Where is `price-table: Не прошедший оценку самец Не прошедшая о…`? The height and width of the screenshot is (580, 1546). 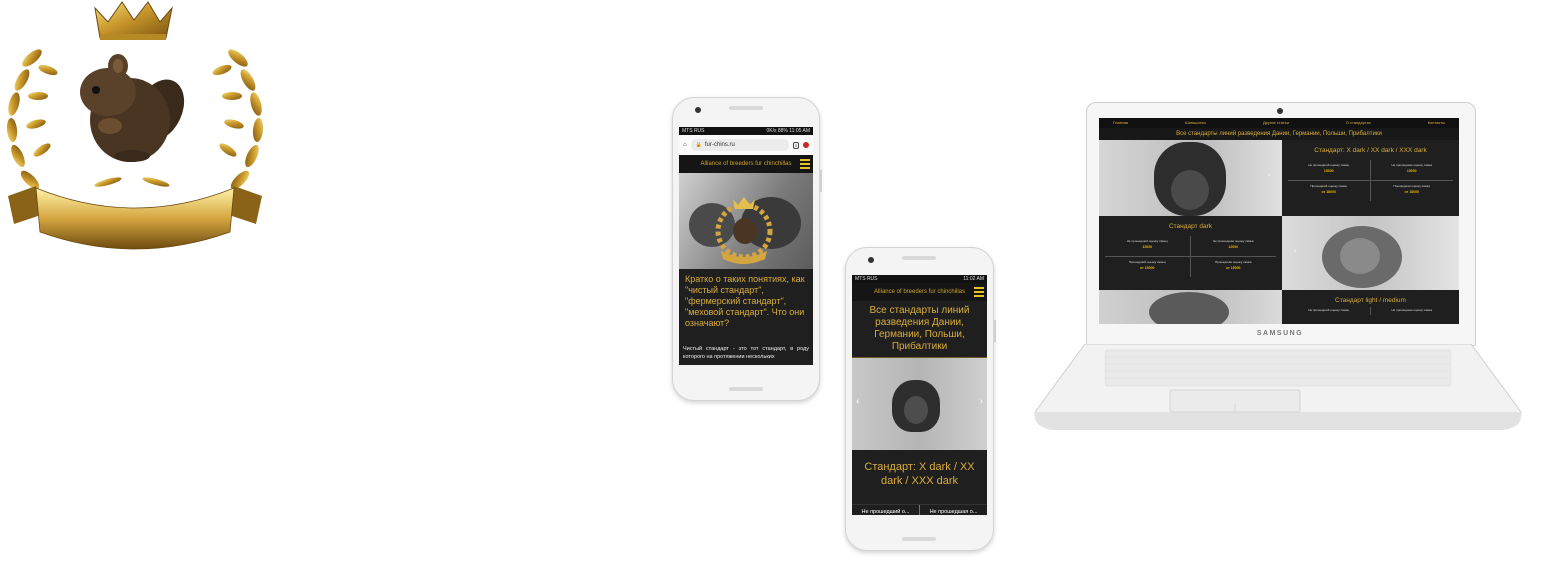
price-table: Не прошедший оценку самец Не прошедшая о… is located at coordinates (1370, 311).